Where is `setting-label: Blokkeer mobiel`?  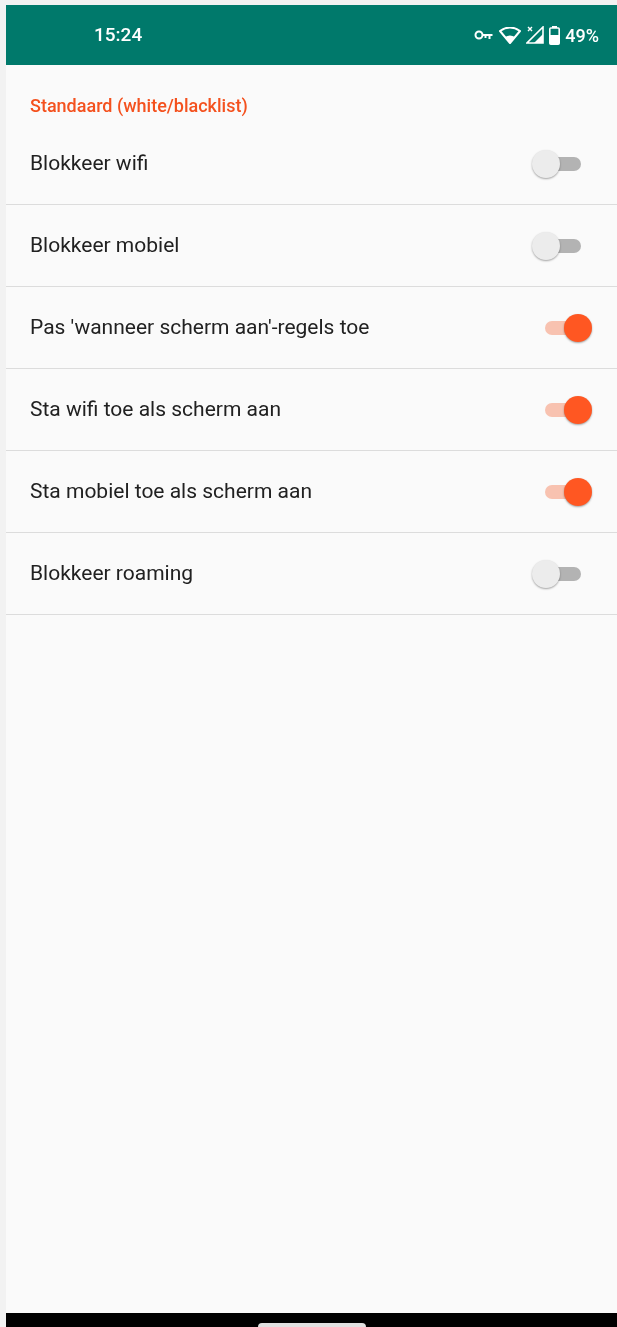
setting-label: Blokkeer mobiel is located at coordinates (105, 245).